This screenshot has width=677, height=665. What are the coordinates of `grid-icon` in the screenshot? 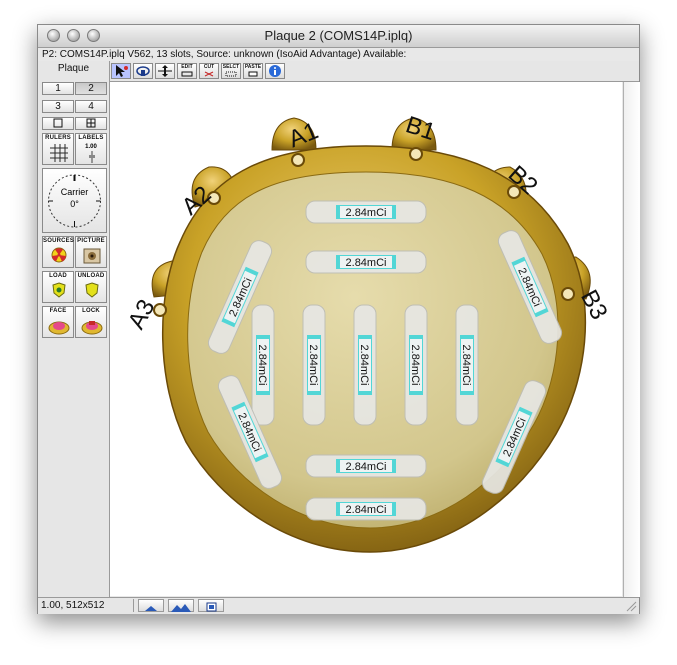 It's located at (91, 123).